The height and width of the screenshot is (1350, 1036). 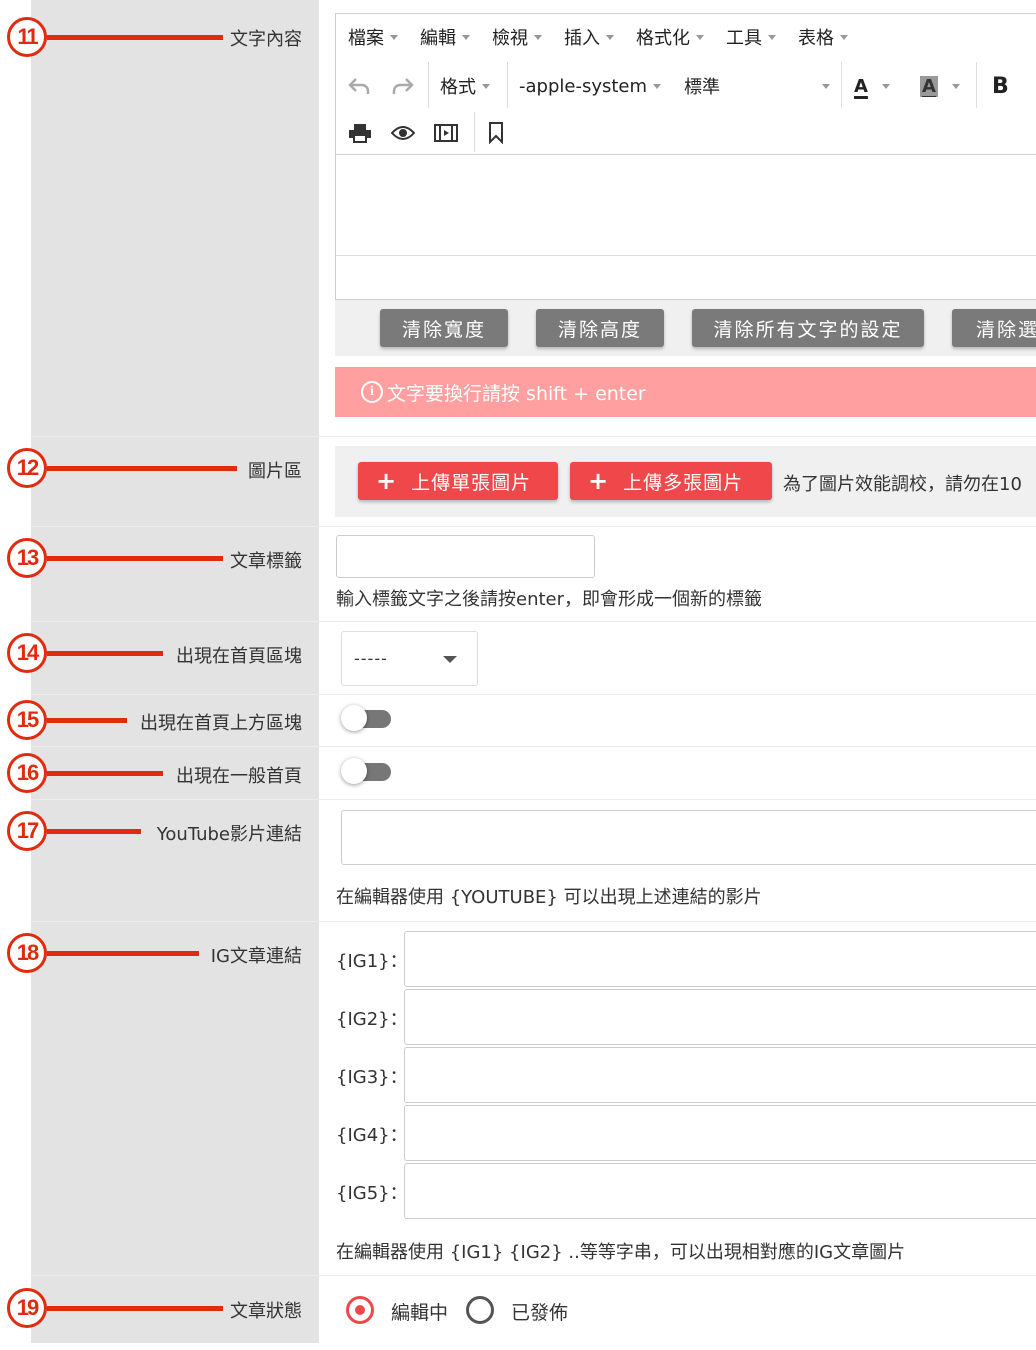 What do you see at coordinates (600, 328) in the screenshot?
I see `clear-height-button: 清除高度` at bounding box center [600, 328].